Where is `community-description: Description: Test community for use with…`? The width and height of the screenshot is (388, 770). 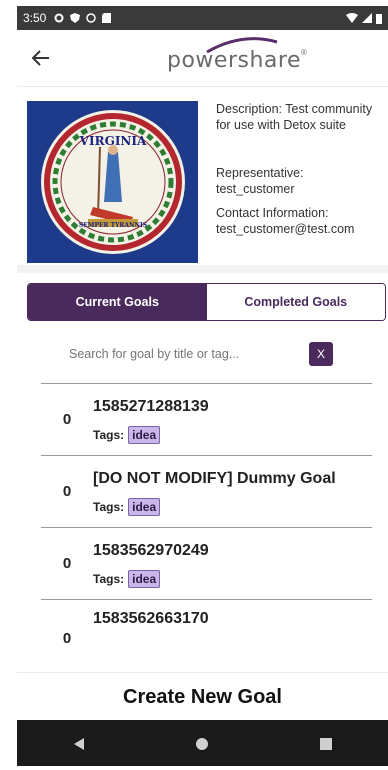
community-description: Description: Test community for use with… is located at coordinates (294, 117).